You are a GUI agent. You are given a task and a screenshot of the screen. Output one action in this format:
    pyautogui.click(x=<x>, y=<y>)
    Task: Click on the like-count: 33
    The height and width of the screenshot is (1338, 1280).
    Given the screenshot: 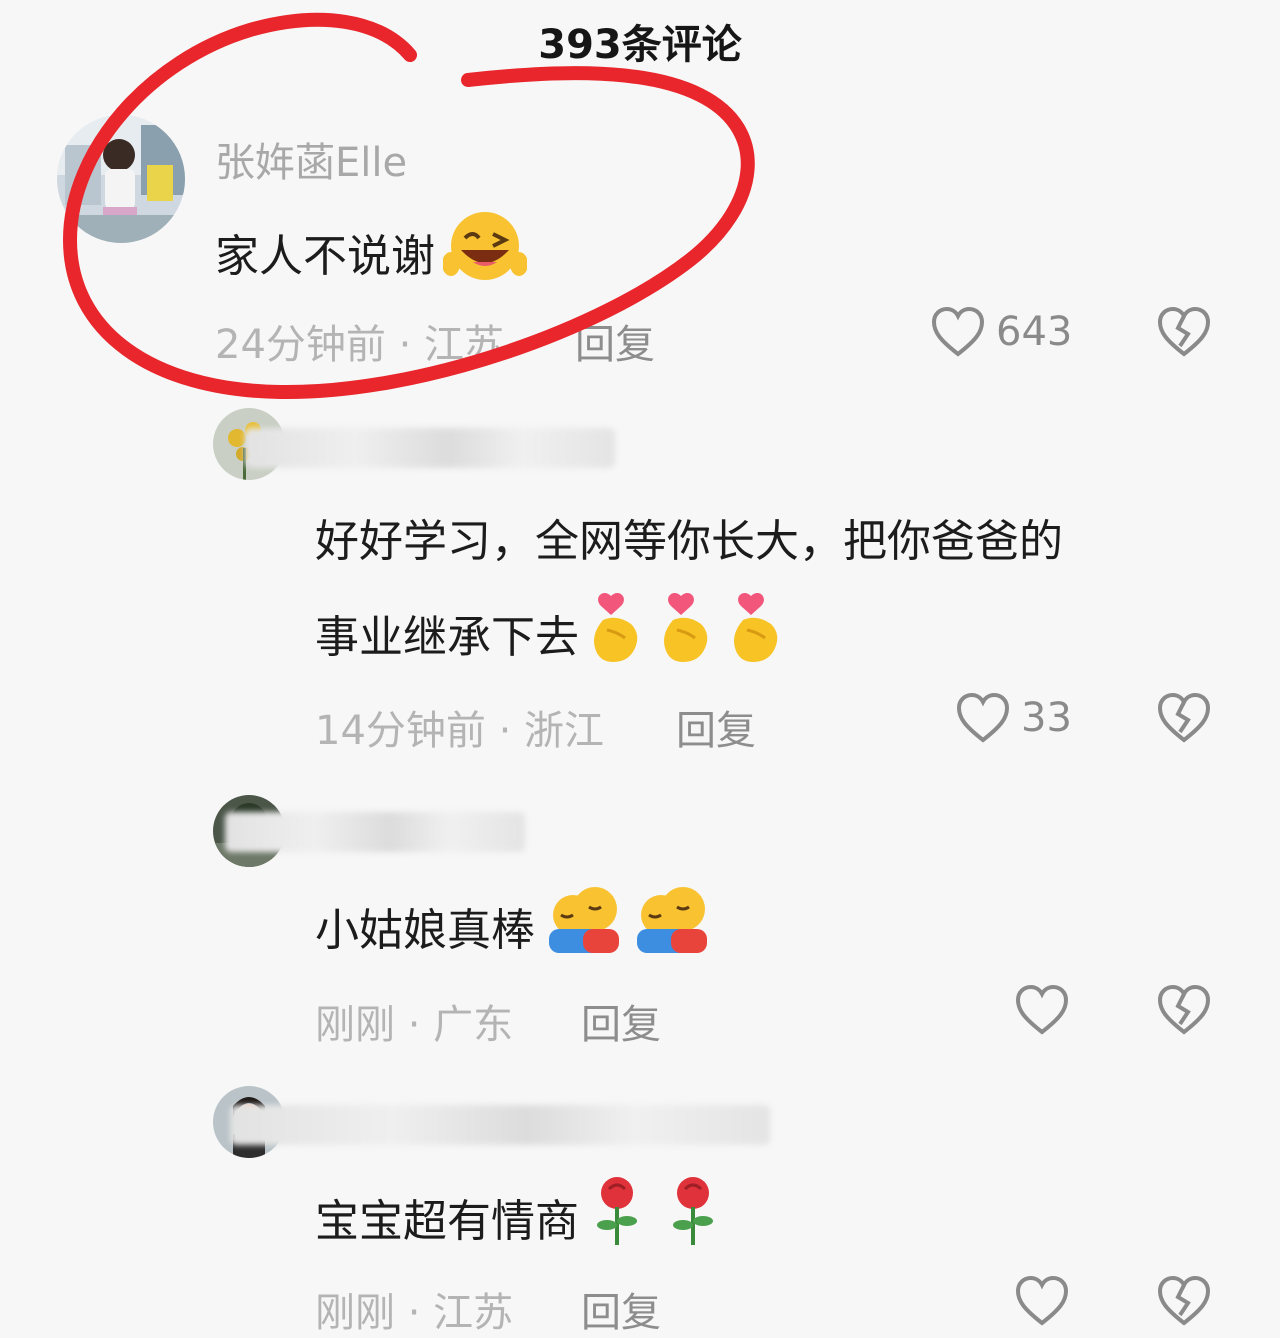 What is the action you would take?
    pyautogui.click(x=1046, y=718)
    